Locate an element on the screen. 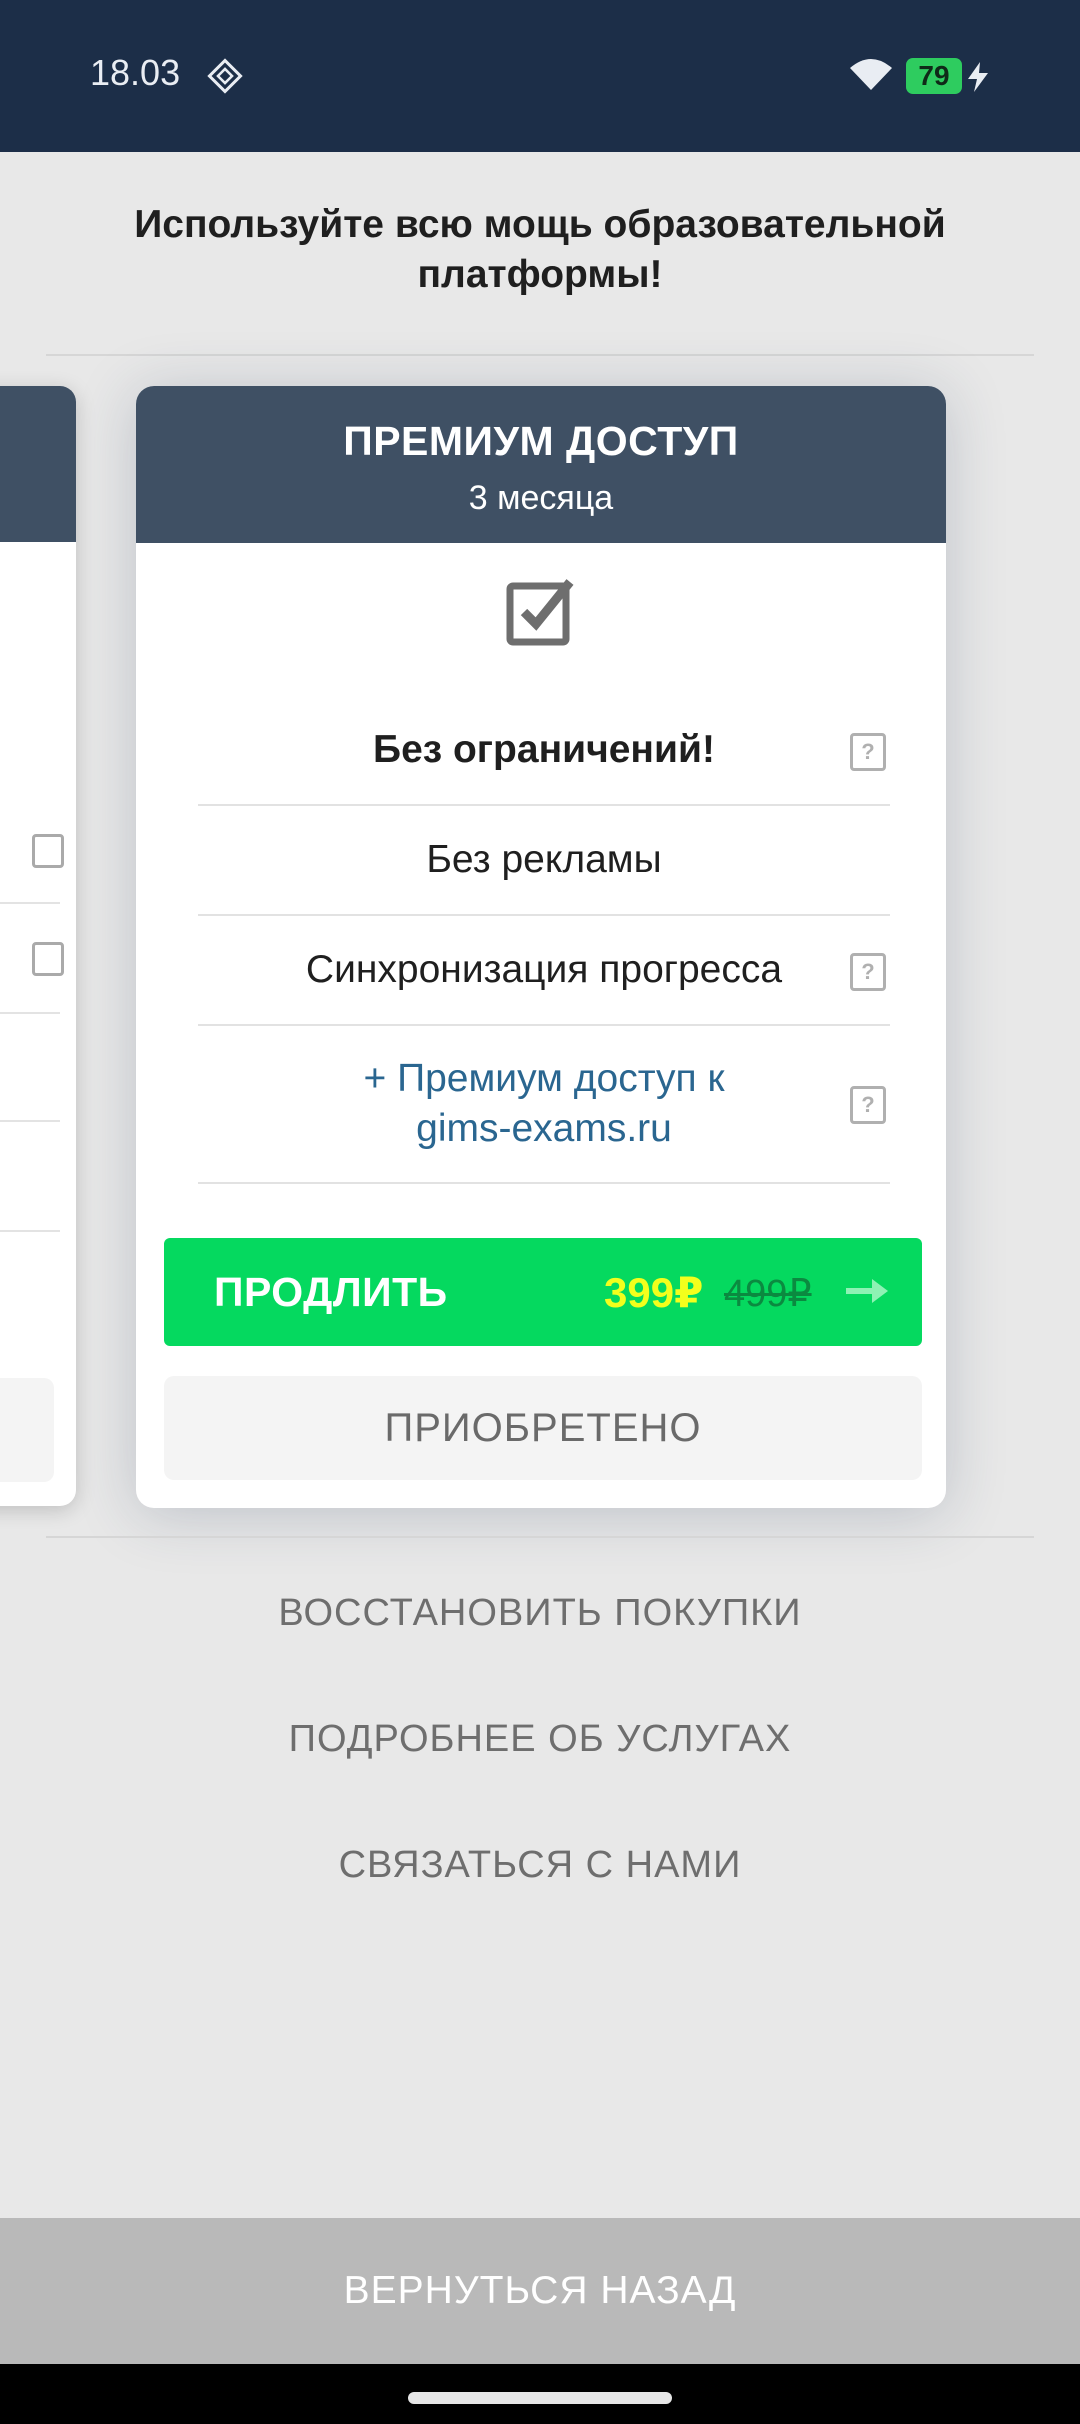  feature-row-link: + Премиум доступ к gims-exams.ru ? is located at coordinates (544, 1105).